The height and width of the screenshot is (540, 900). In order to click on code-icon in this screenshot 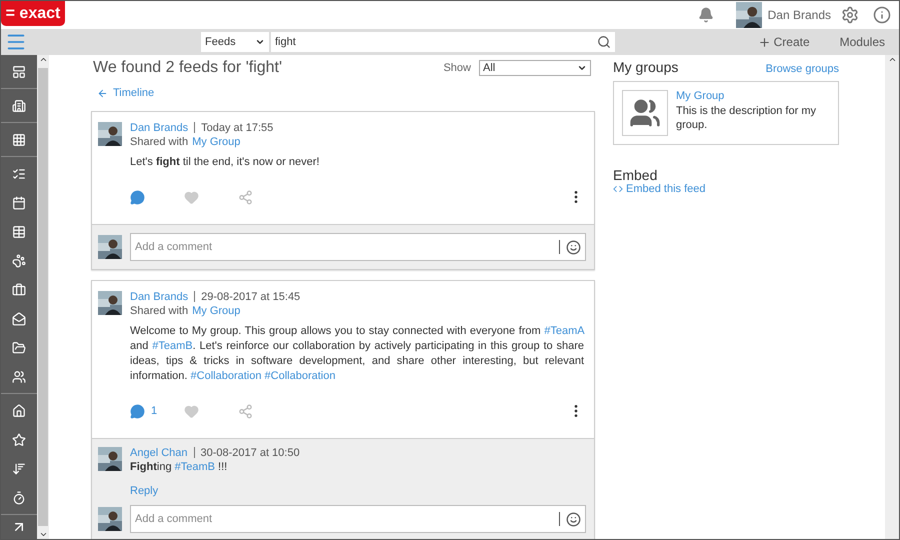, I will do `click(618, 189)`.